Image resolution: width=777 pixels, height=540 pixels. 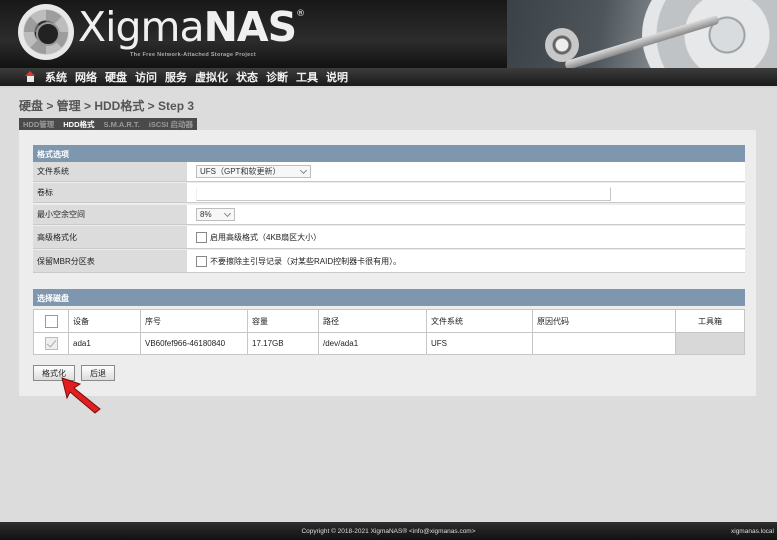 What do you see at coordinates (46, 32) in the screenshot?
I see `xigmanas-logo-icon` at bounding box center [46, 32].